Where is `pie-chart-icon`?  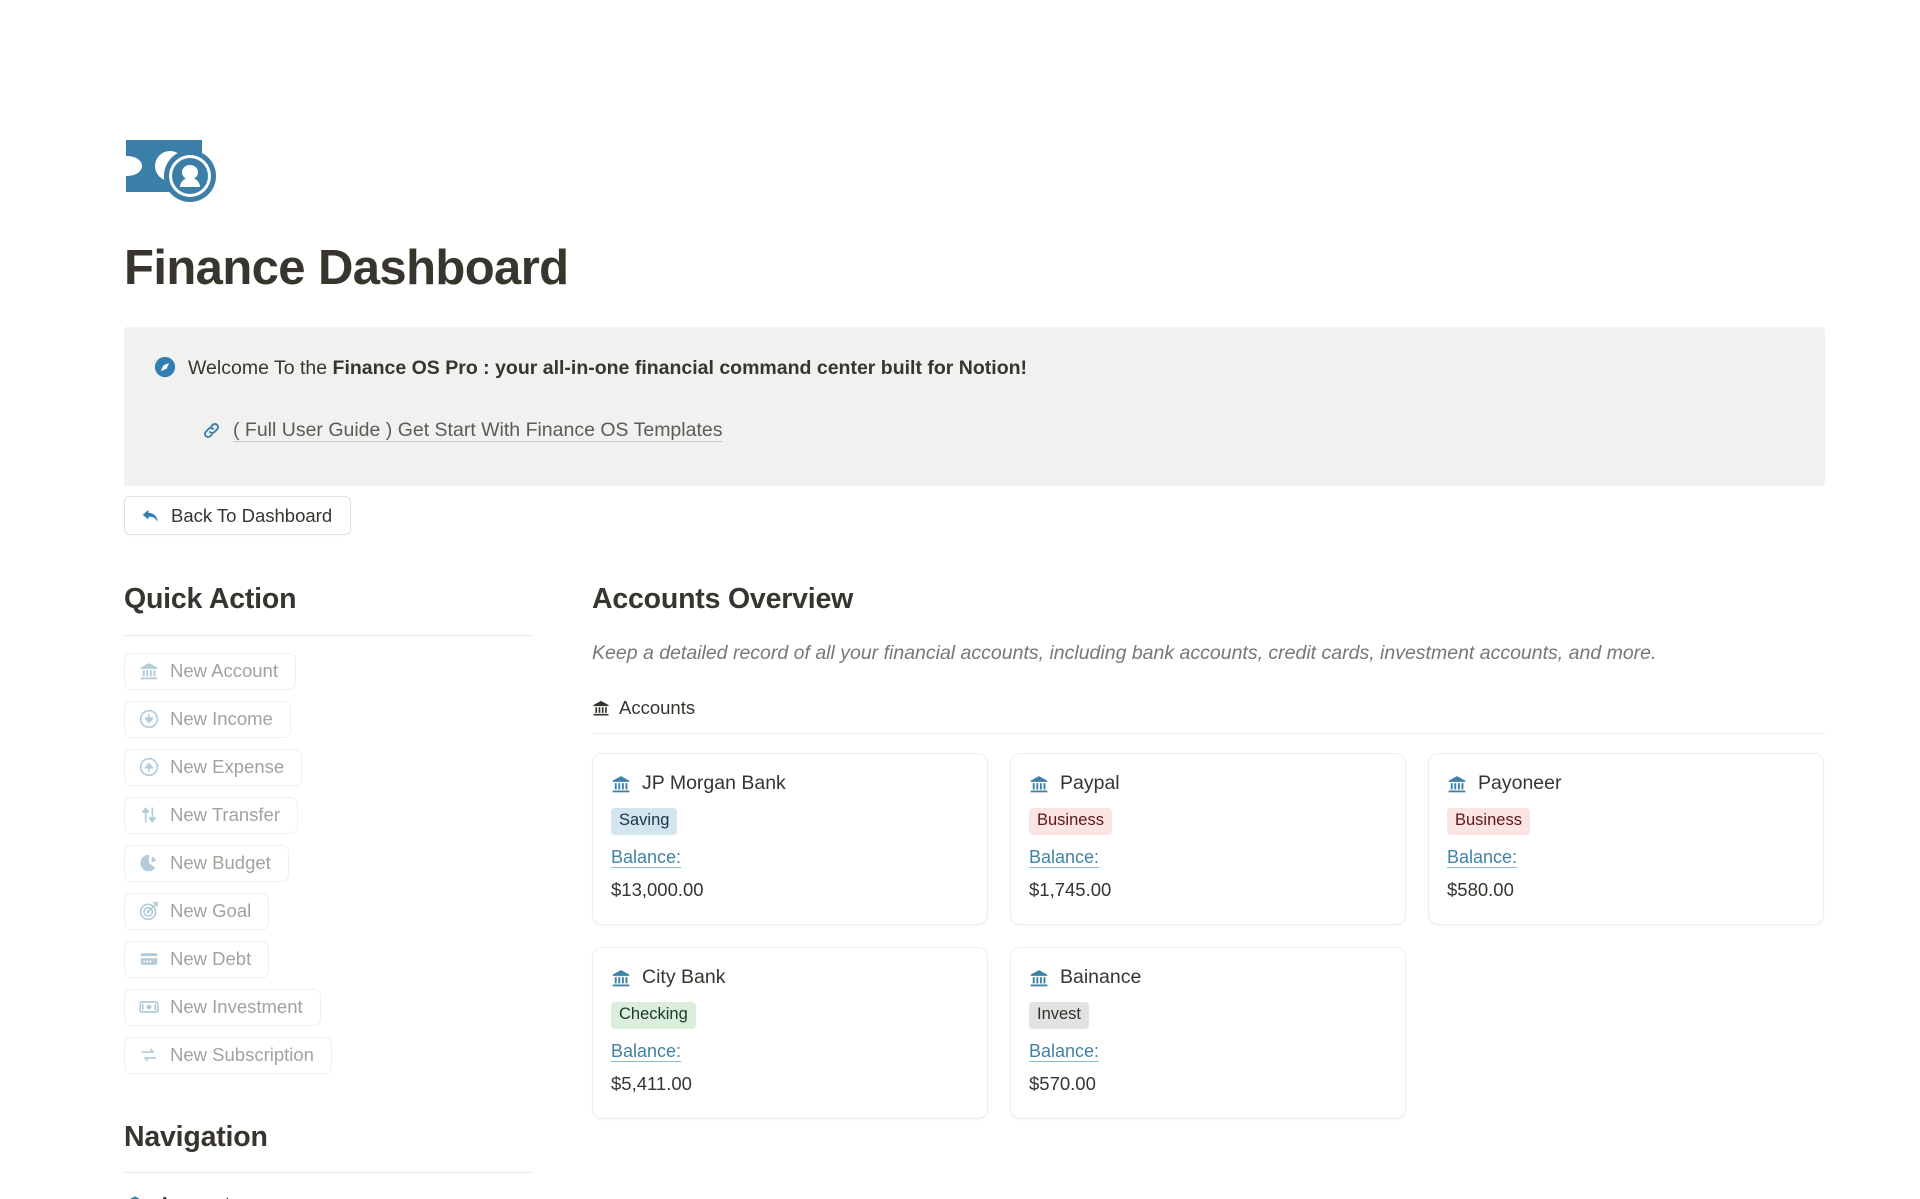 pie-chart-icon is located at coordinates (148, 863).